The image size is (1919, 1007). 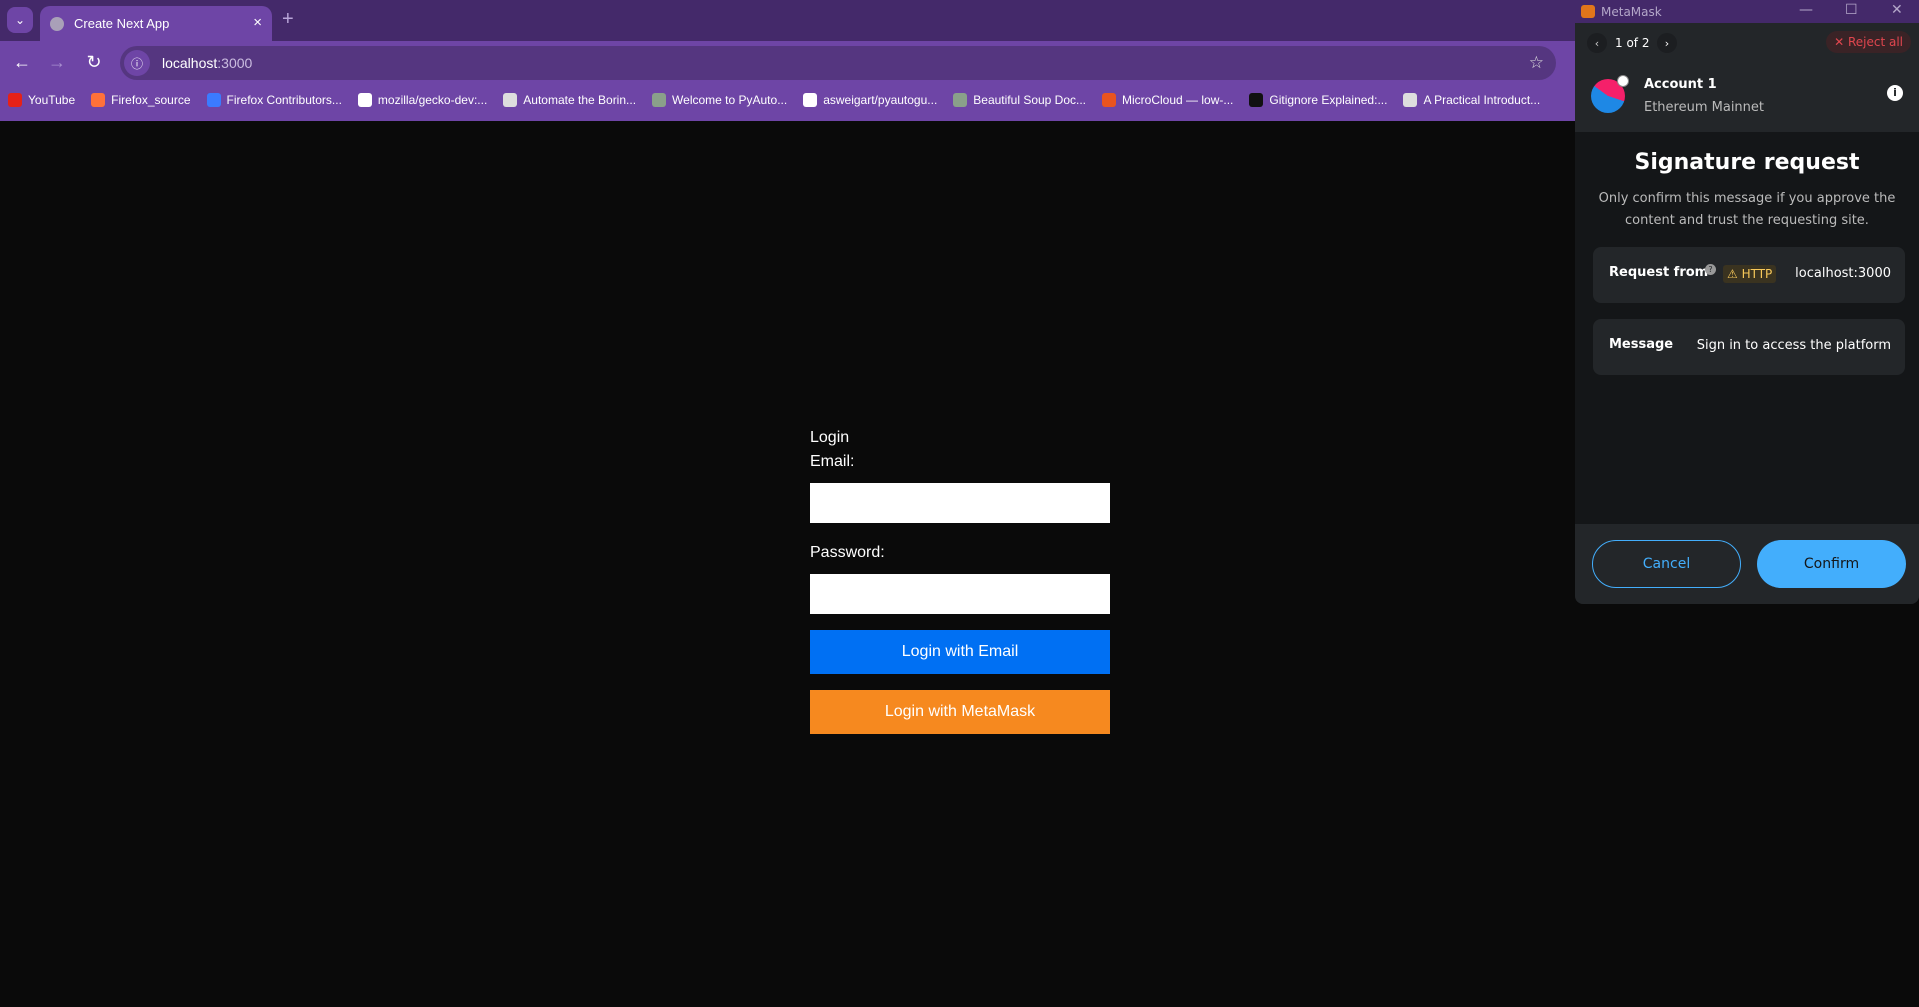 What do you see at coordinates (1680, 84) in the screenshot?
I see `account-name: Account 1` at bounding box center [1680, 84].